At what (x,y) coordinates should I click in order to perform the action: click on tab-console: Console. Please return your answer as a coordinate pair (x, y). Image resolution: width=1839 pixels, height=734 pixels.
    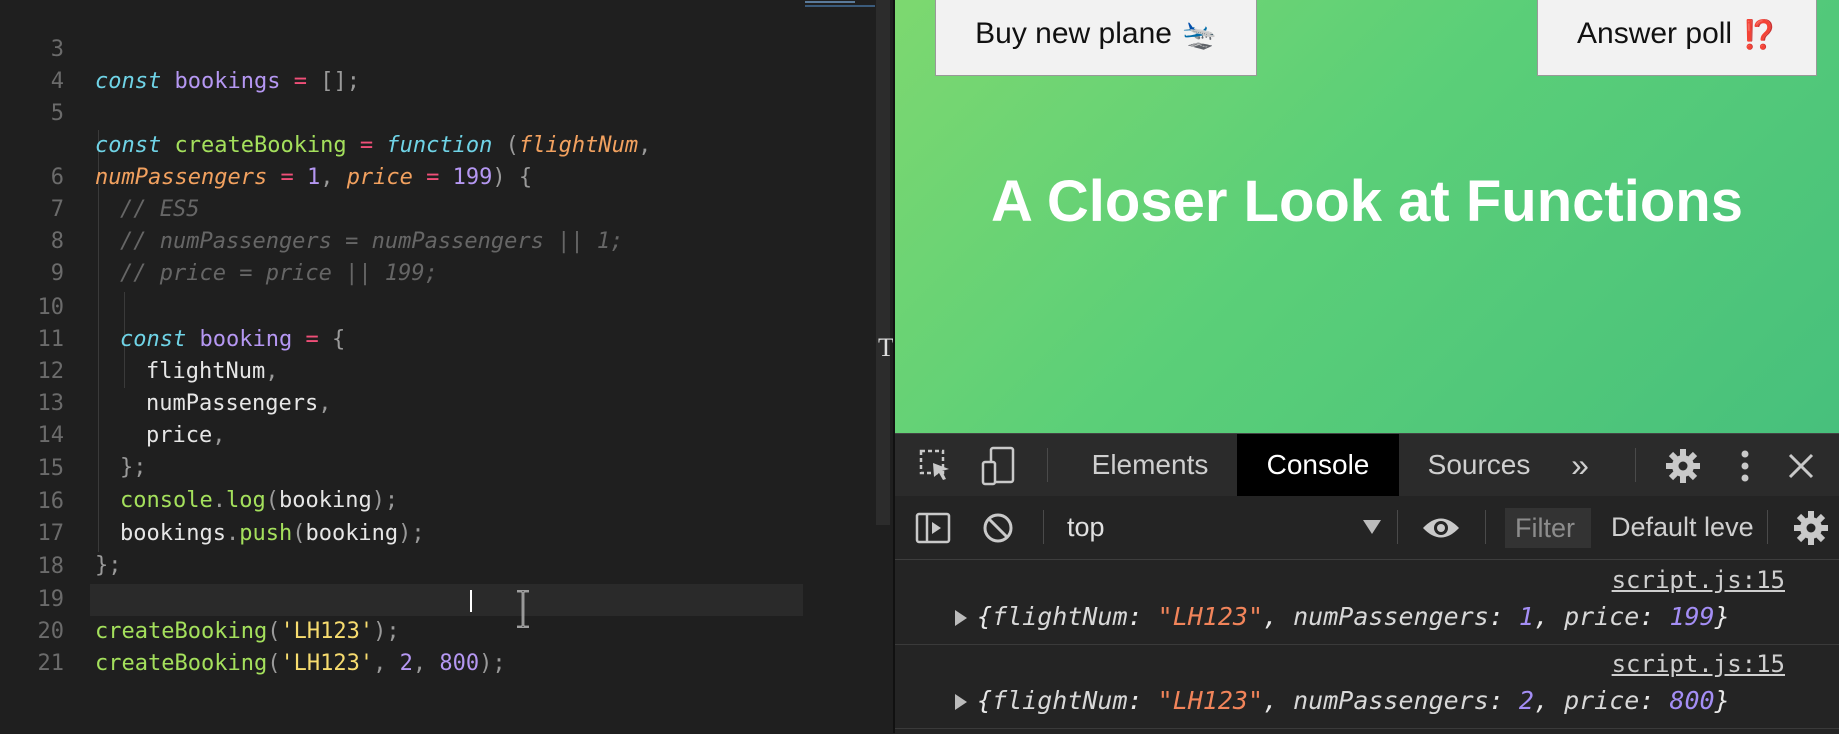
    Looking at the image, I should click on (1318, 465).